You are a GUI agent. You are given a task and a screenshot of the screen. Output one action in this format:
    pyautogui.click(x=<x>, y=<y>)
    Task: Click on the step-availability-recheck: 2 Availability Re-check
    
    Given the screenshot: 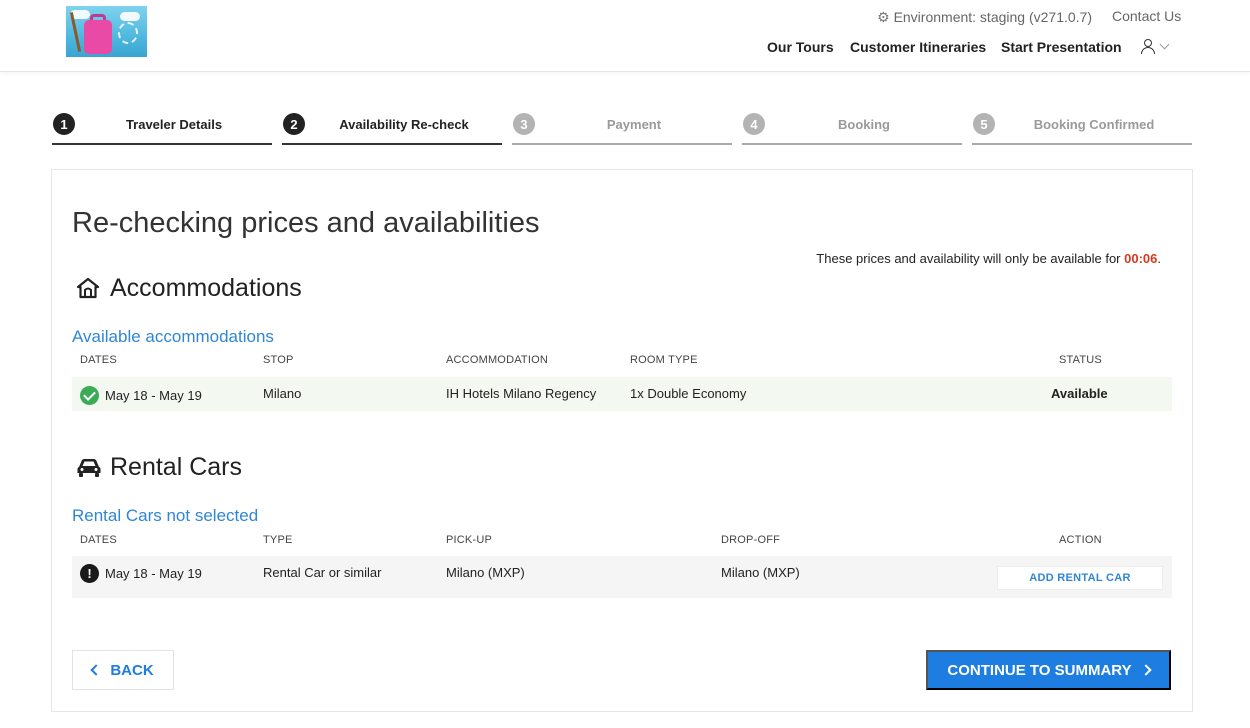 What is the action you would take?
    pyautogui.click(x=392, y=128)
    